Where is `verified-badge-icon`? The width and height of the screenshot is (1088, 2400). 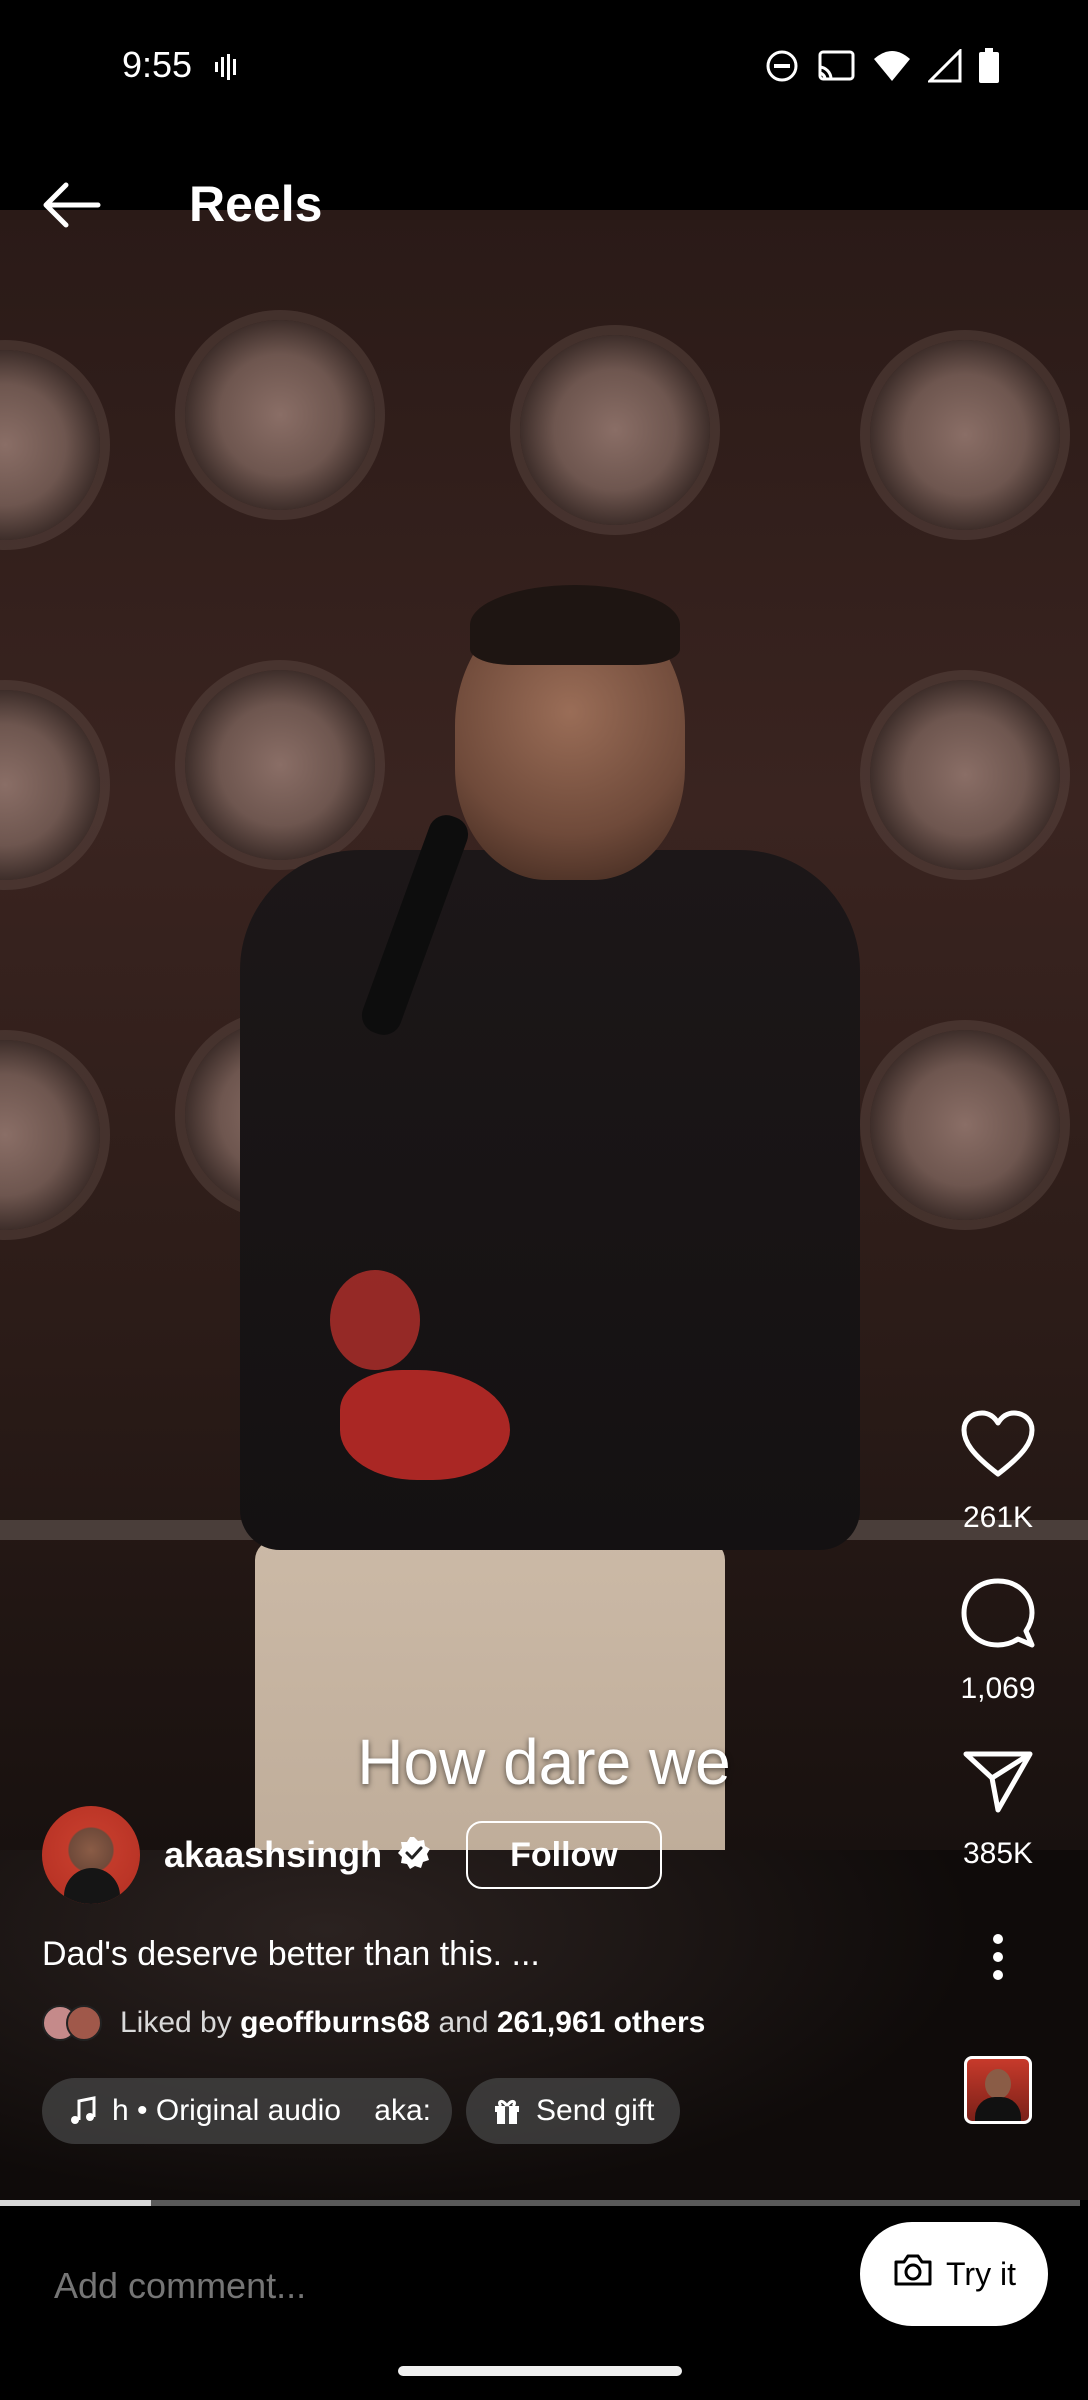 verified-badge-icon is located at coordinates (414, 1855).